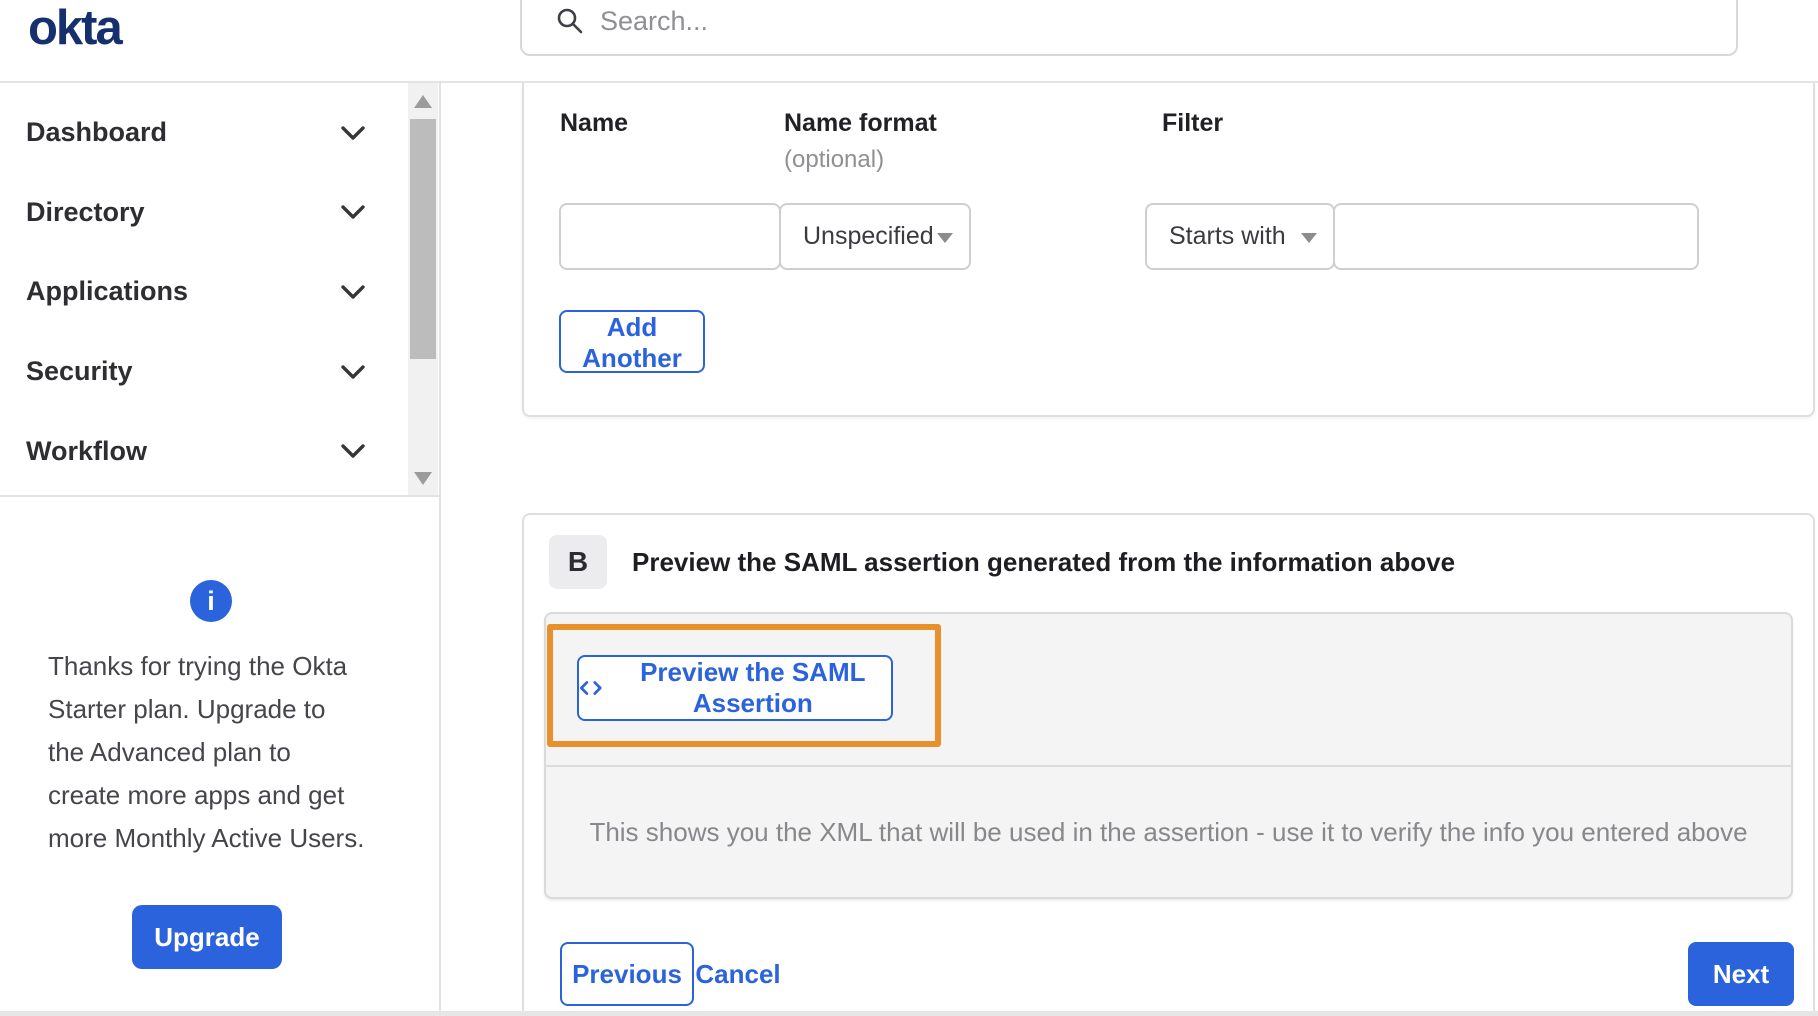  I want to click on sidebar-item-label: Dashboard, so click(97, 132).